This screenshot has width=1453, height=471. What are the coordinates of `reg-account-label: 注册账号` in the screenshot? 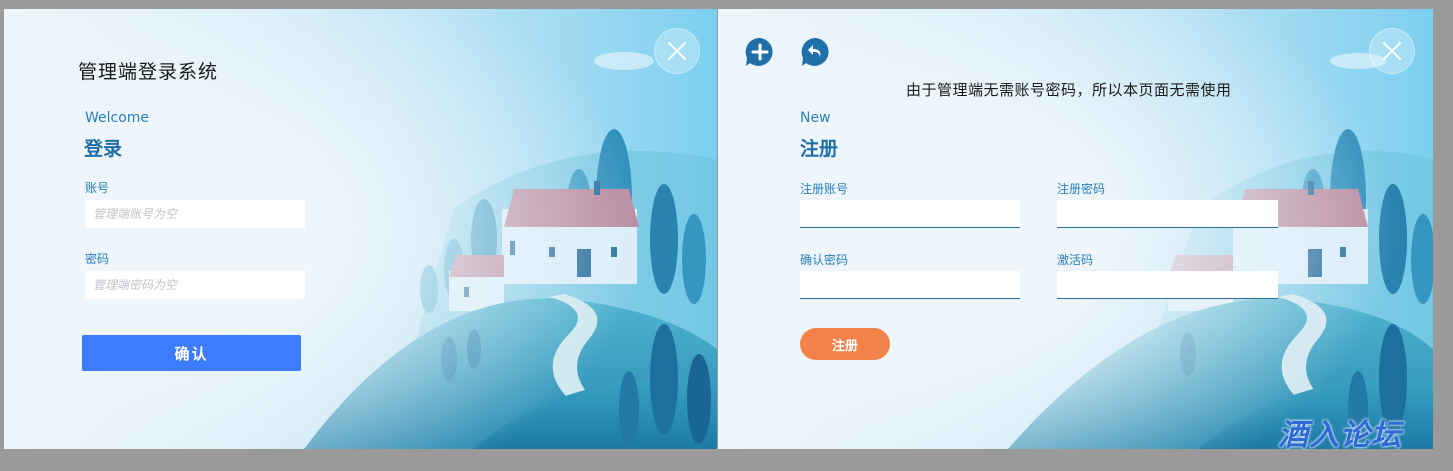 It's located at (824, 189).